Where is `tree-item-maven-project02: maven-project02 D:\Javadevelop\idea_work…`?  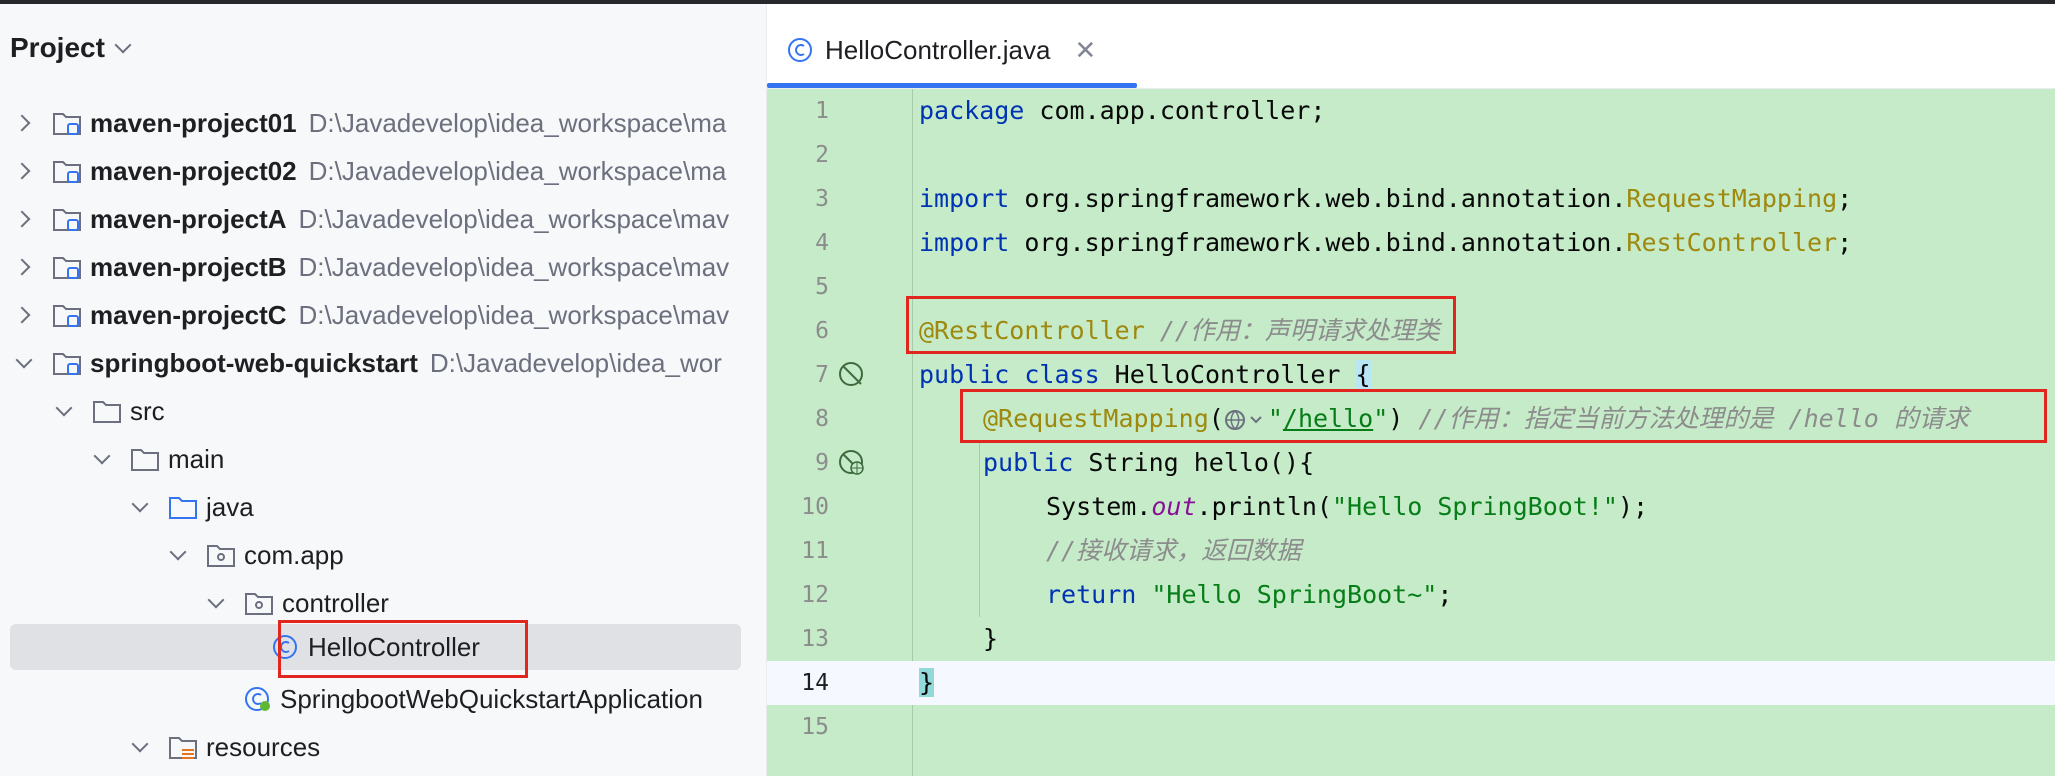 tree-item-maven-project02: maven-project02 D:\Javadevelop\idea_work… is located at coordinates (369, 171).